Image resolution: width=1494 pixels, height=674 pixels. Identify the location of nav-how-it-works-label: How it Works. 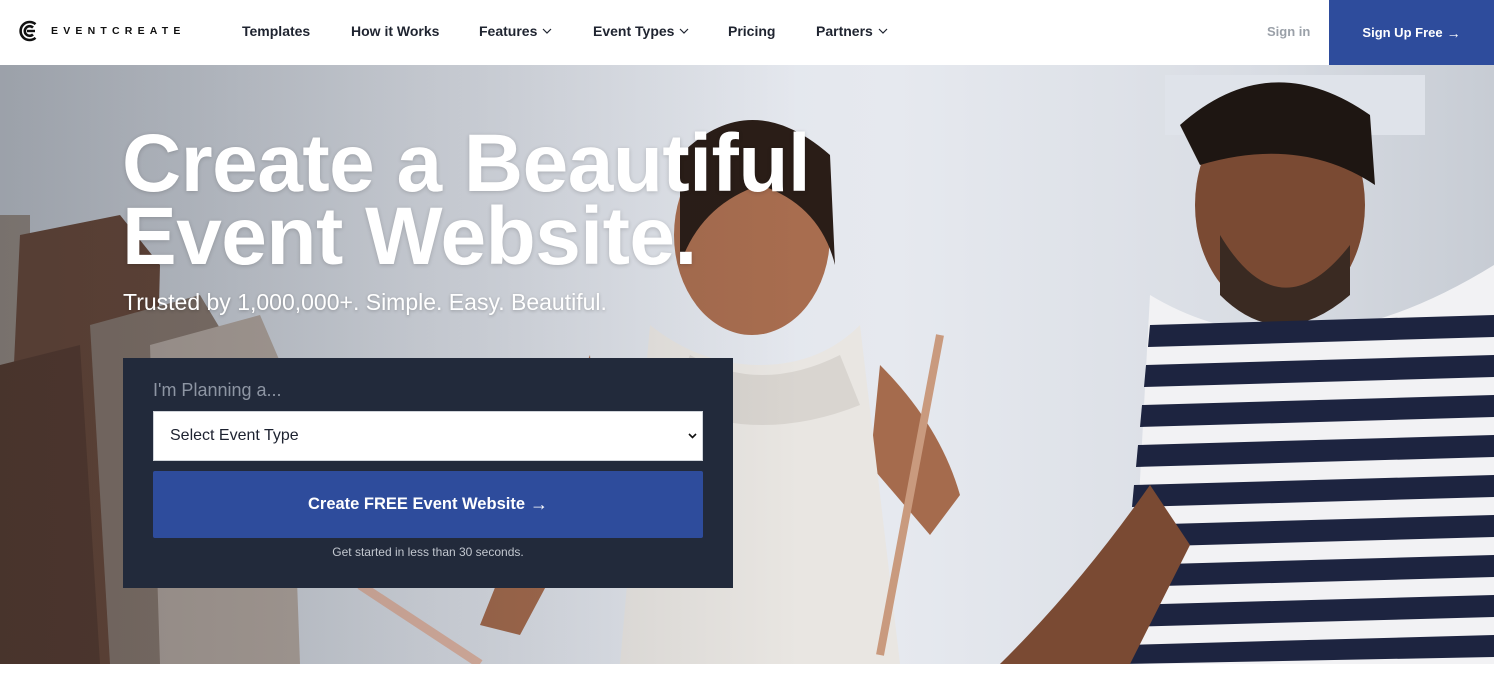
(395, 31).